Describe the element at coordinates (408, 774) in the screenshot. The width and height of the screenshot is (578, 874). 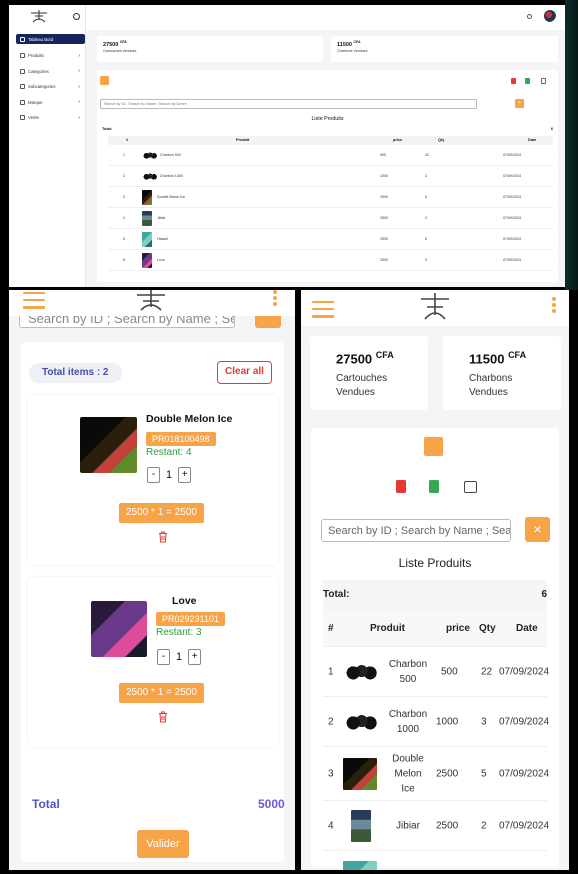
I see `product-name: Double Melon Ice` at that location.